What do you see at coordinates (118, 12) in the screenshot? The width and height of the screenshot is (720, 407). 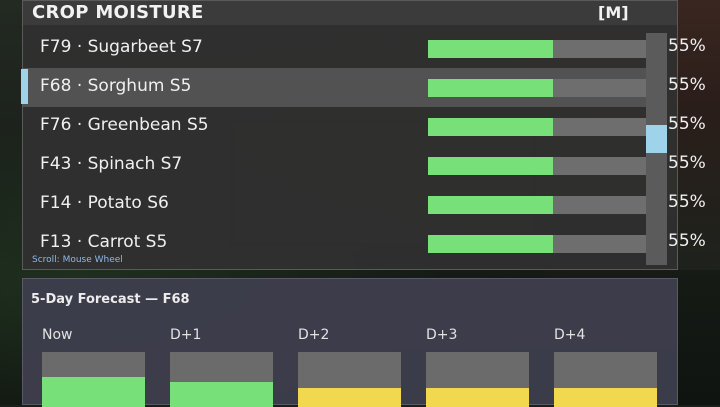 I see `panel-title: CROP MOISTURE` at bounding box center [118, 12].